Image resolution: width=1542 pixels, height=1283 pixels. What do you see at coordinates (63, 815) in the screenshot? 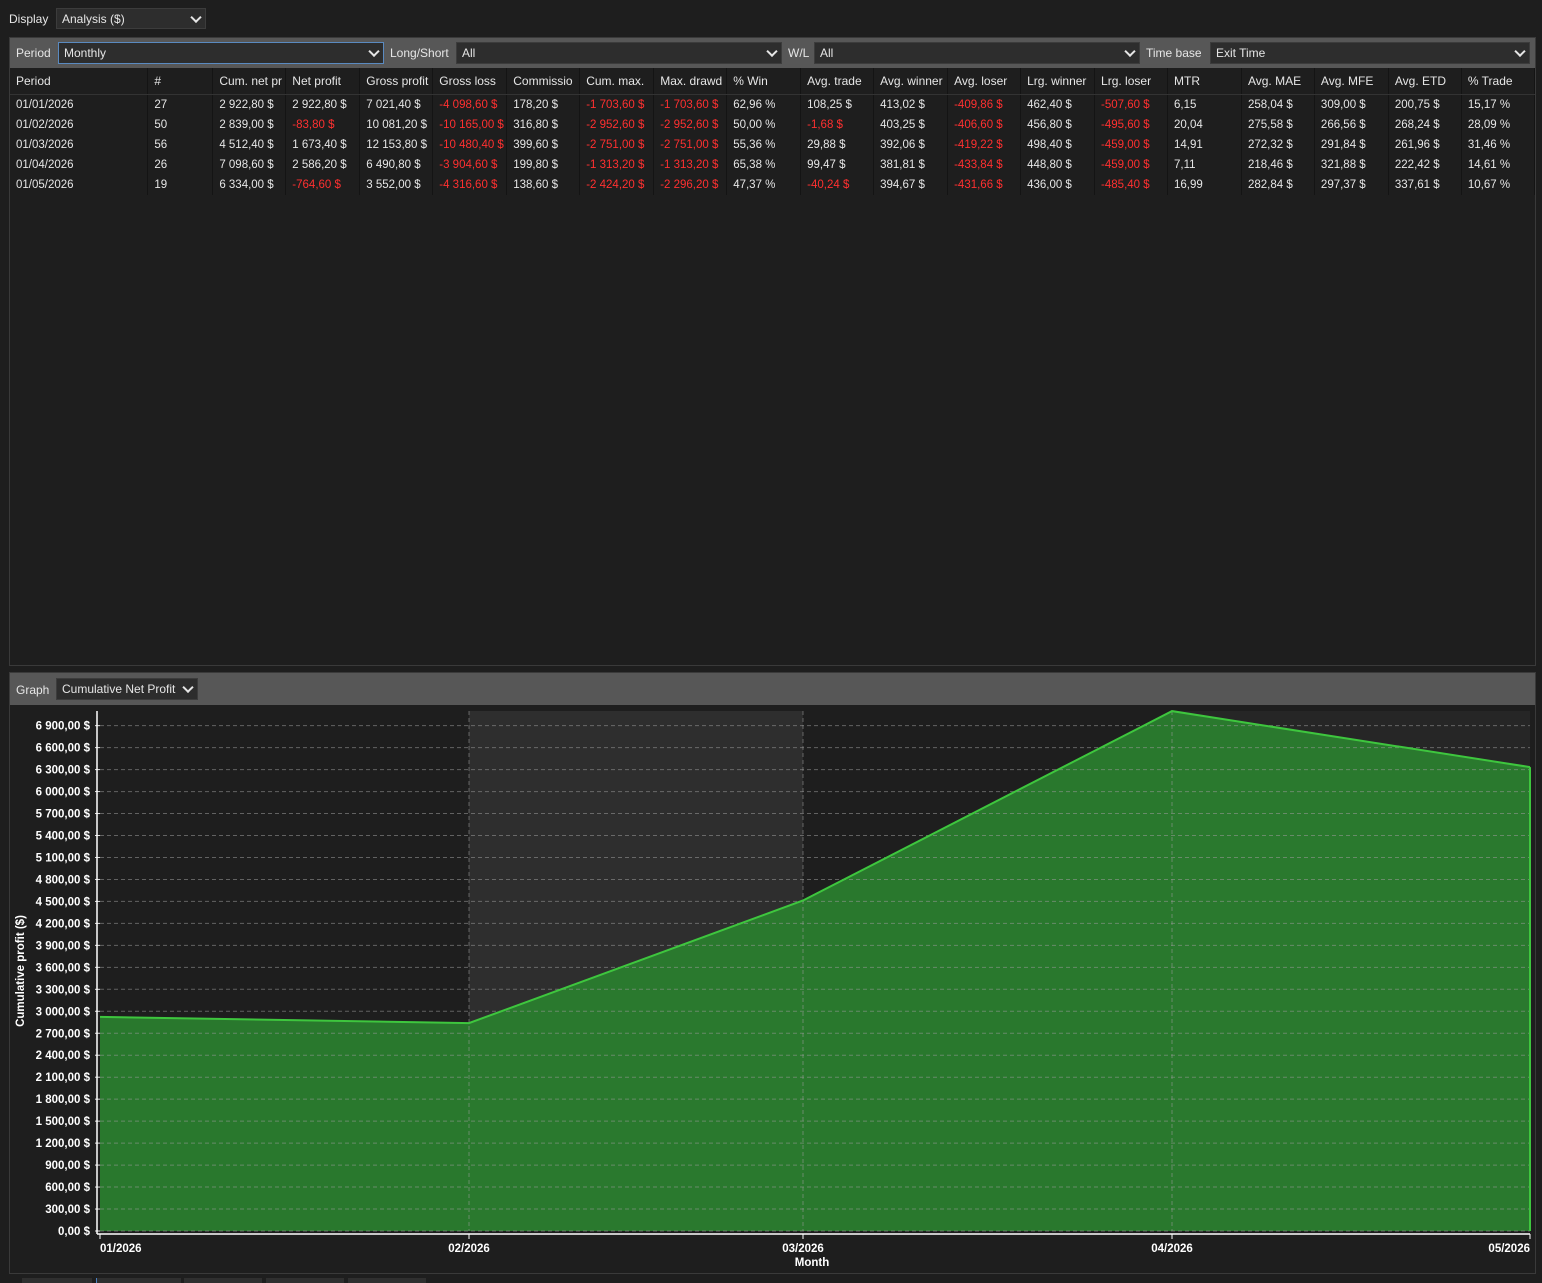
I see `y-tick-label: 5 700,00 $` at bounding box center [63, 815].